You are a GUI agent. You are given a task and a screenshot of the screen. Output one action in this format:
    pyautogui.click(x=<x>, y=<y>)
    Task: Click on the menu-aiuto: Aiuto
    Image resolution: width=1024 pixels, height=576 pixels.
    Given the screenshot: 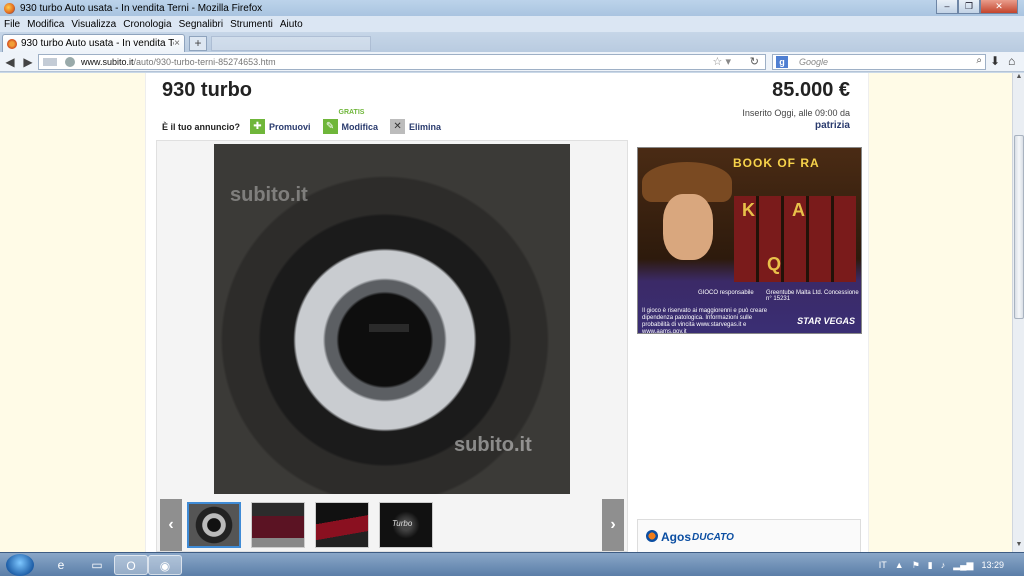 What is the action you would take?
    pyautogui.click(x=291, y=24)
    